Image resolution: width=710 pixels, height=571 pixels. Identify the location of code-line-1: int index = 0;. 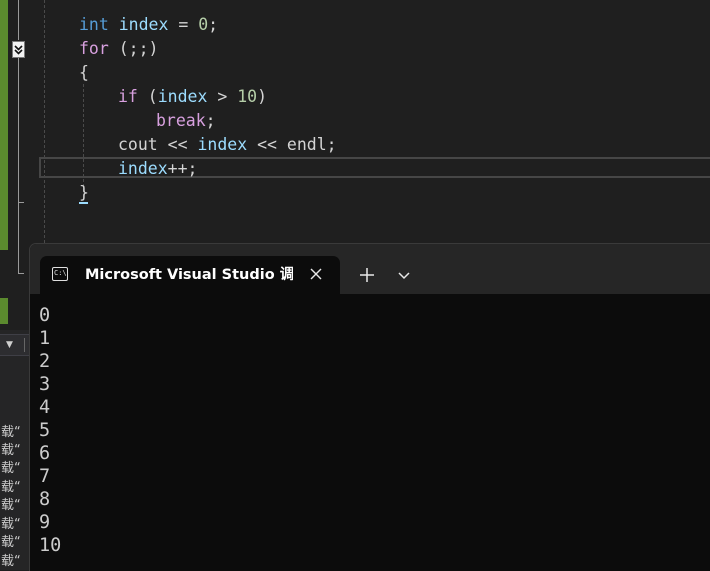
(148, 25).